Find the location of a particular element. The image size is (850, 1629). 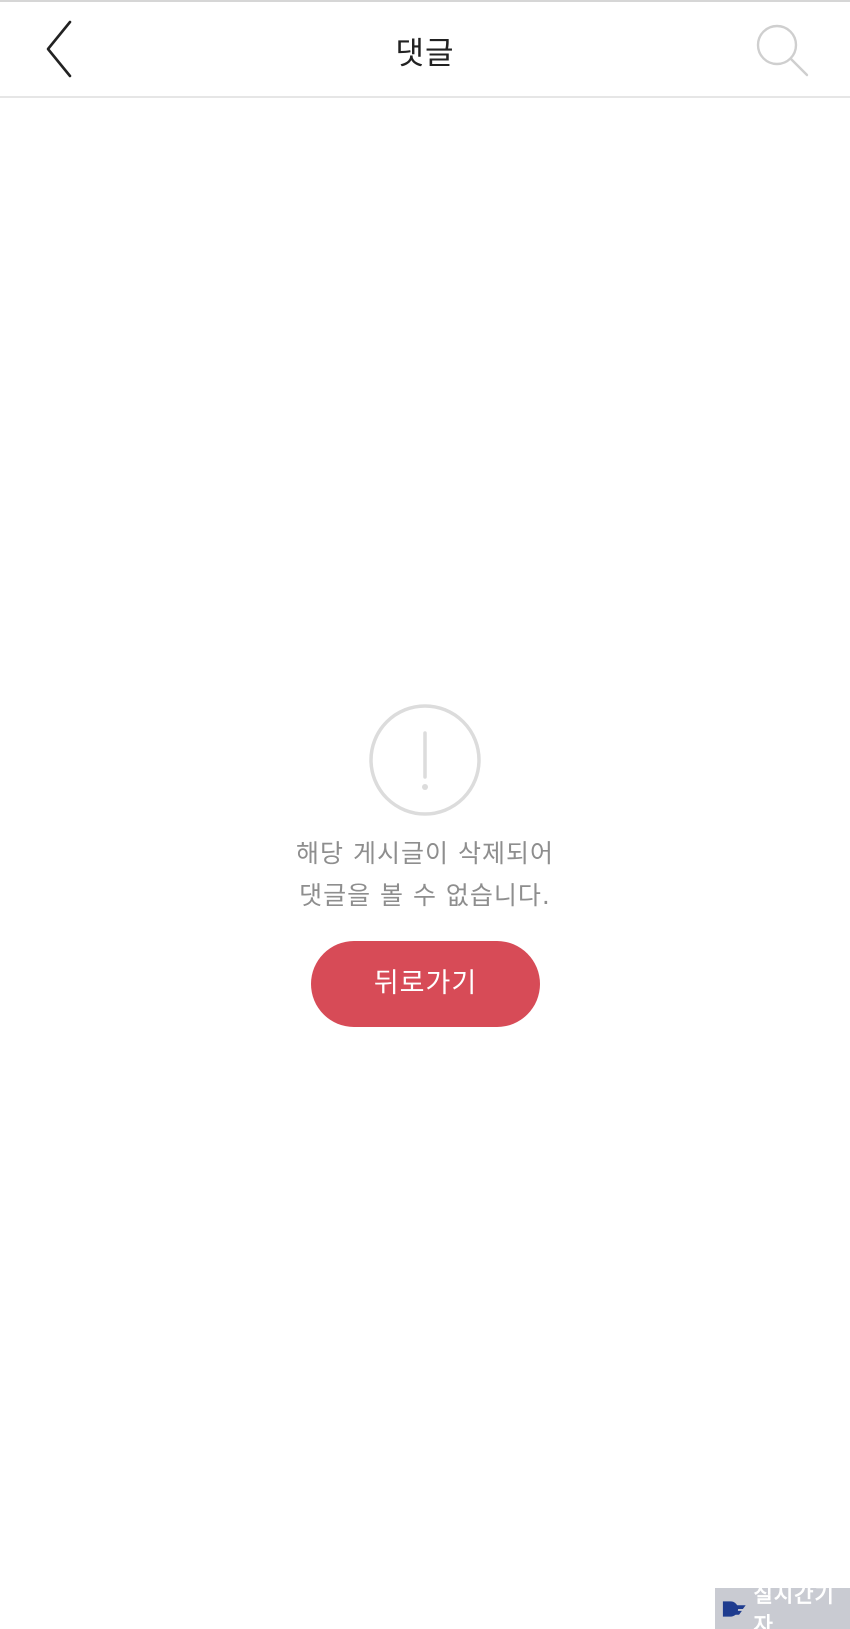

search-icon is located at coordinates (782, 50).